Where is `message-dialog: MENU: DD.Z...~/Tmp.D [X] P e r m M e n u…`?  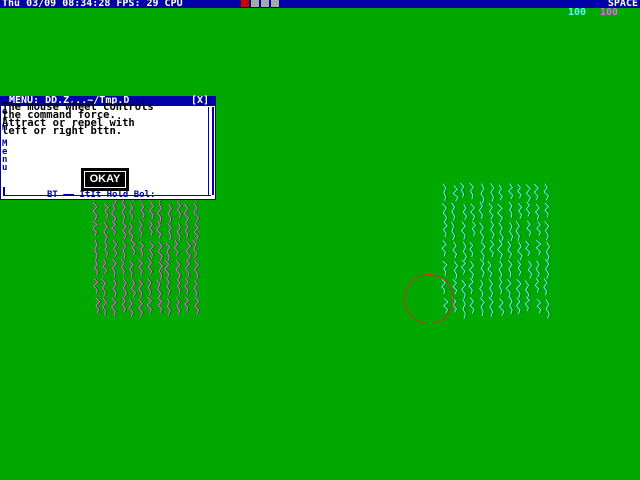
message-dialog: MENU: DD.Z...~/Tmp.D [X] P e r m M e n u… is located at coordinates (108, 147).